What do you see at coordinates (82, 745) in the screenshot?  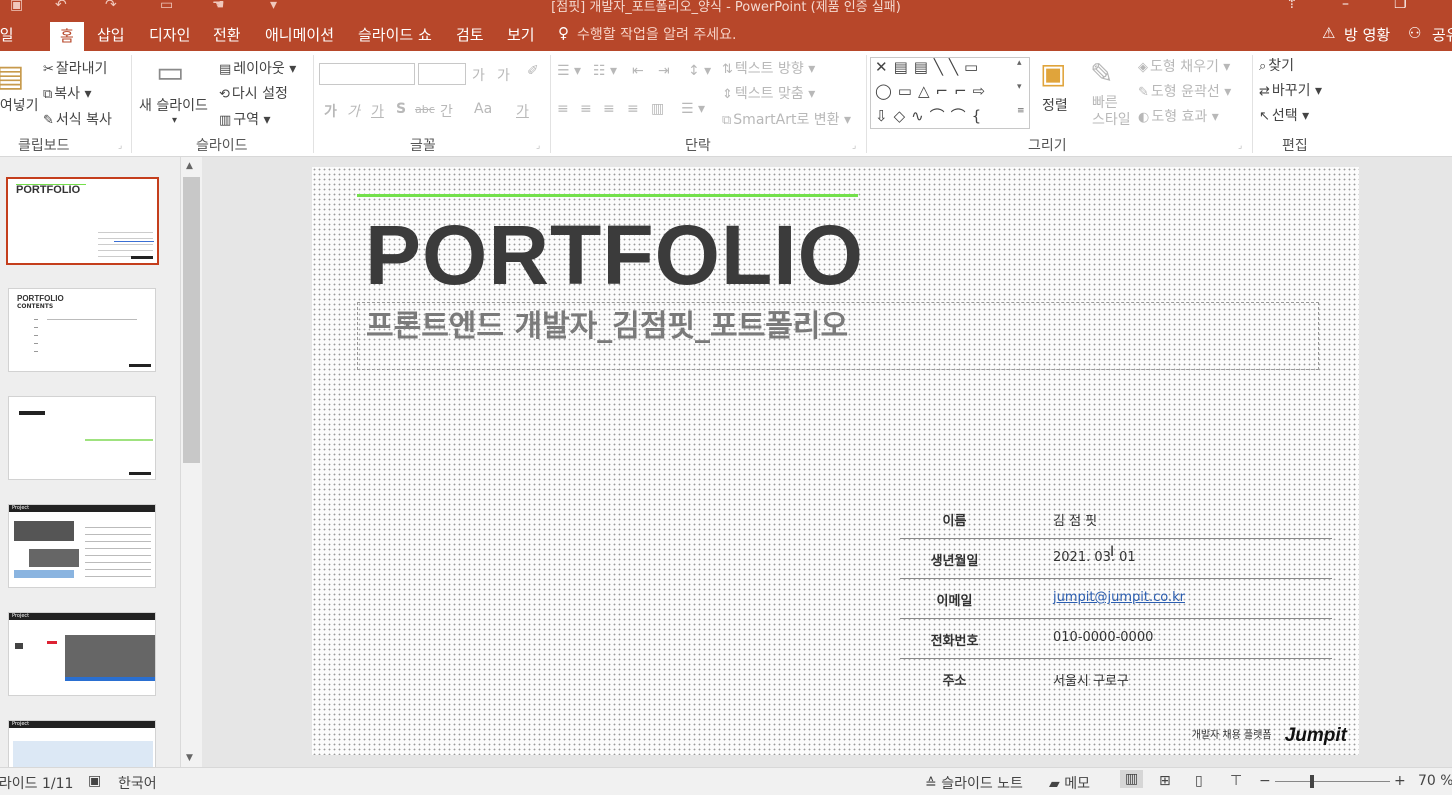 I see `slide-thumbnail-6: Project` at bounding box center [82, 745].